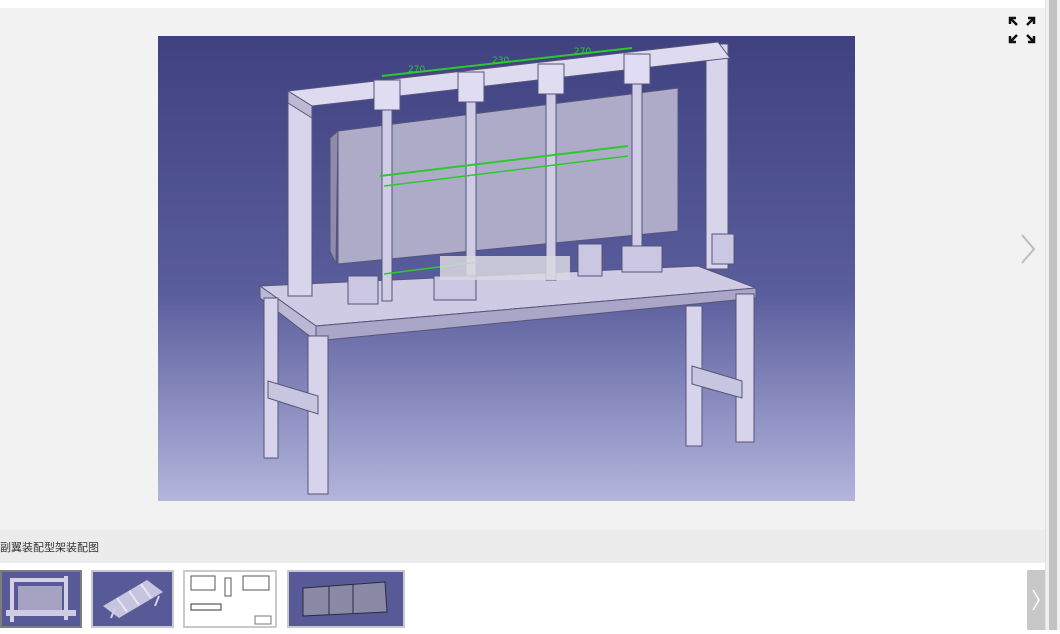  I want to click on image-caption: 副翼装配型架装配图, so click(49, 547).